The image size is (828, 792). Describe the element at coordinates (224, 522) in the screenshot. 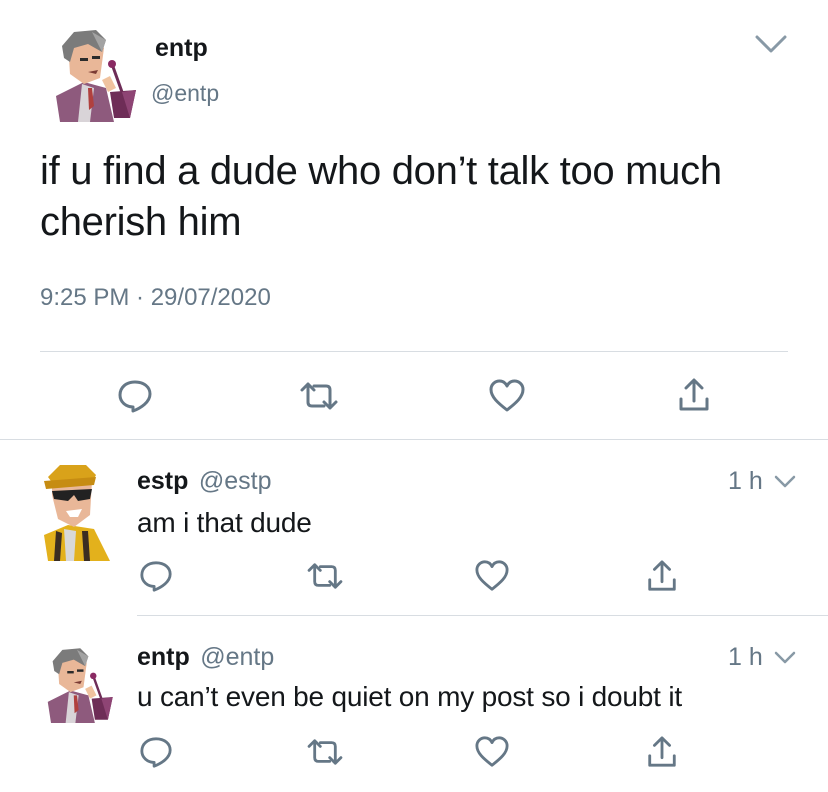

I see `reply-text: am i that dude` at that location.